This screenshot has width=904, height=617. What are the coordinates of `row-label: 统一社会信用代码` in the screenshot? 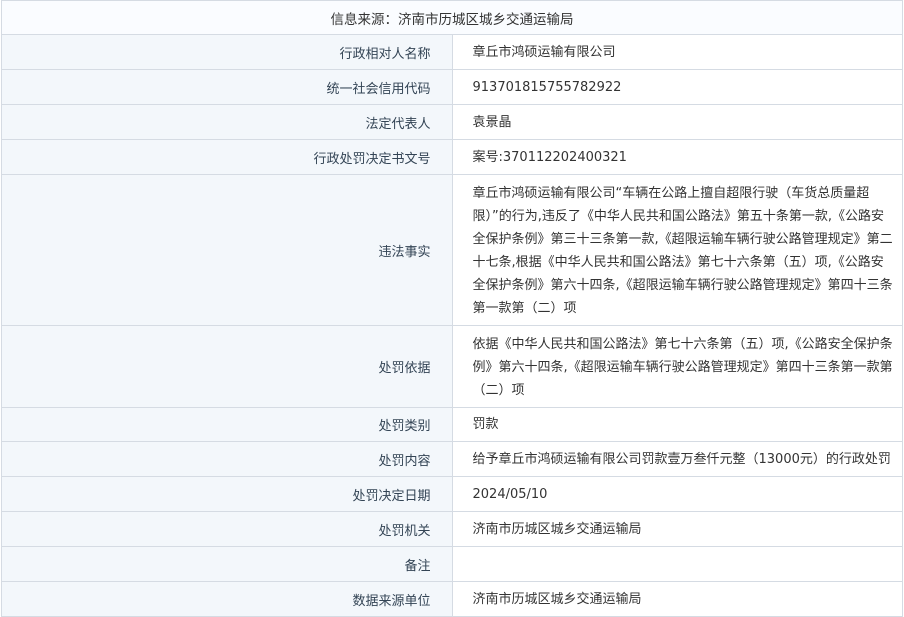 It's located at (227, 87).